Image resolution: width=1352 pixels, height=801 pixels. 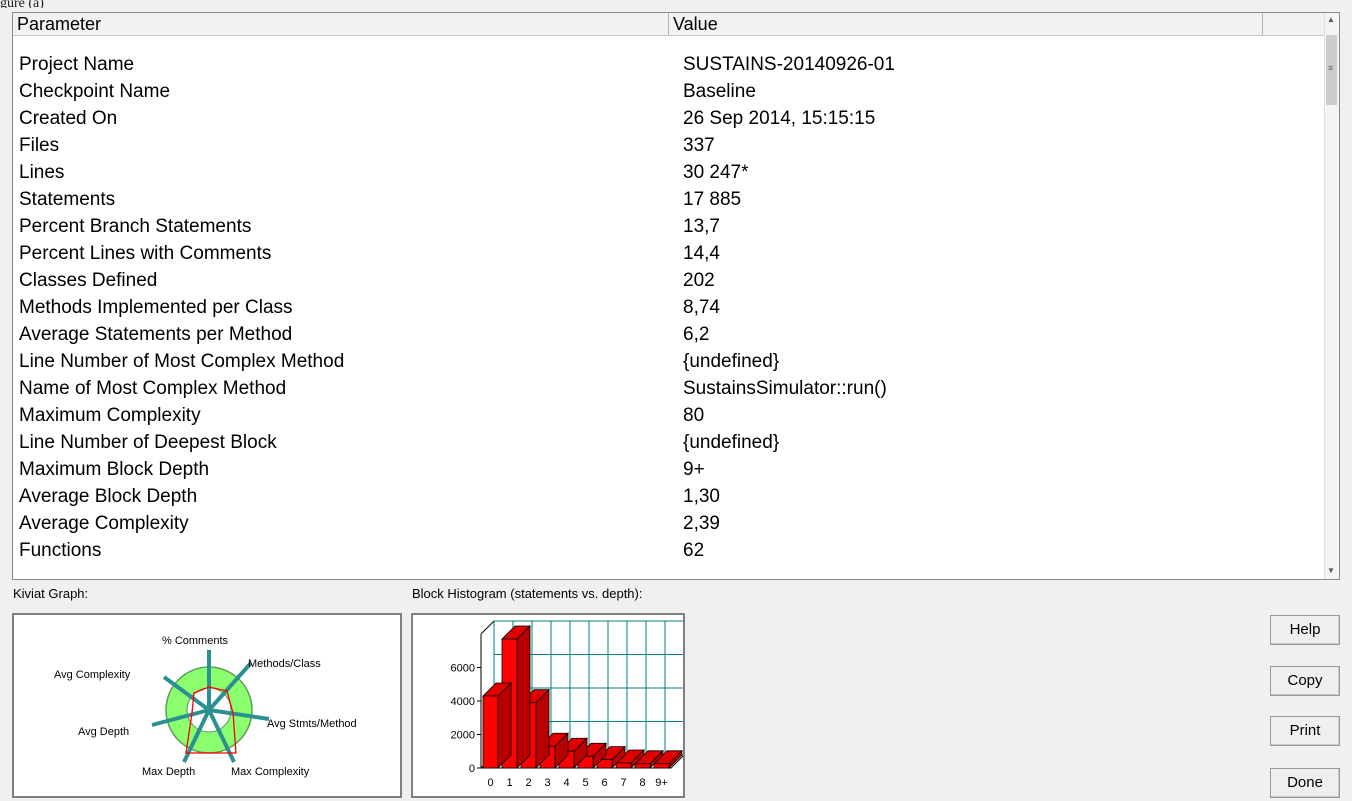 What do you see at coordinates (77, 64) in the screenshot?
I see `parameter-cell: Project Name` at bounding box center [77, 64].